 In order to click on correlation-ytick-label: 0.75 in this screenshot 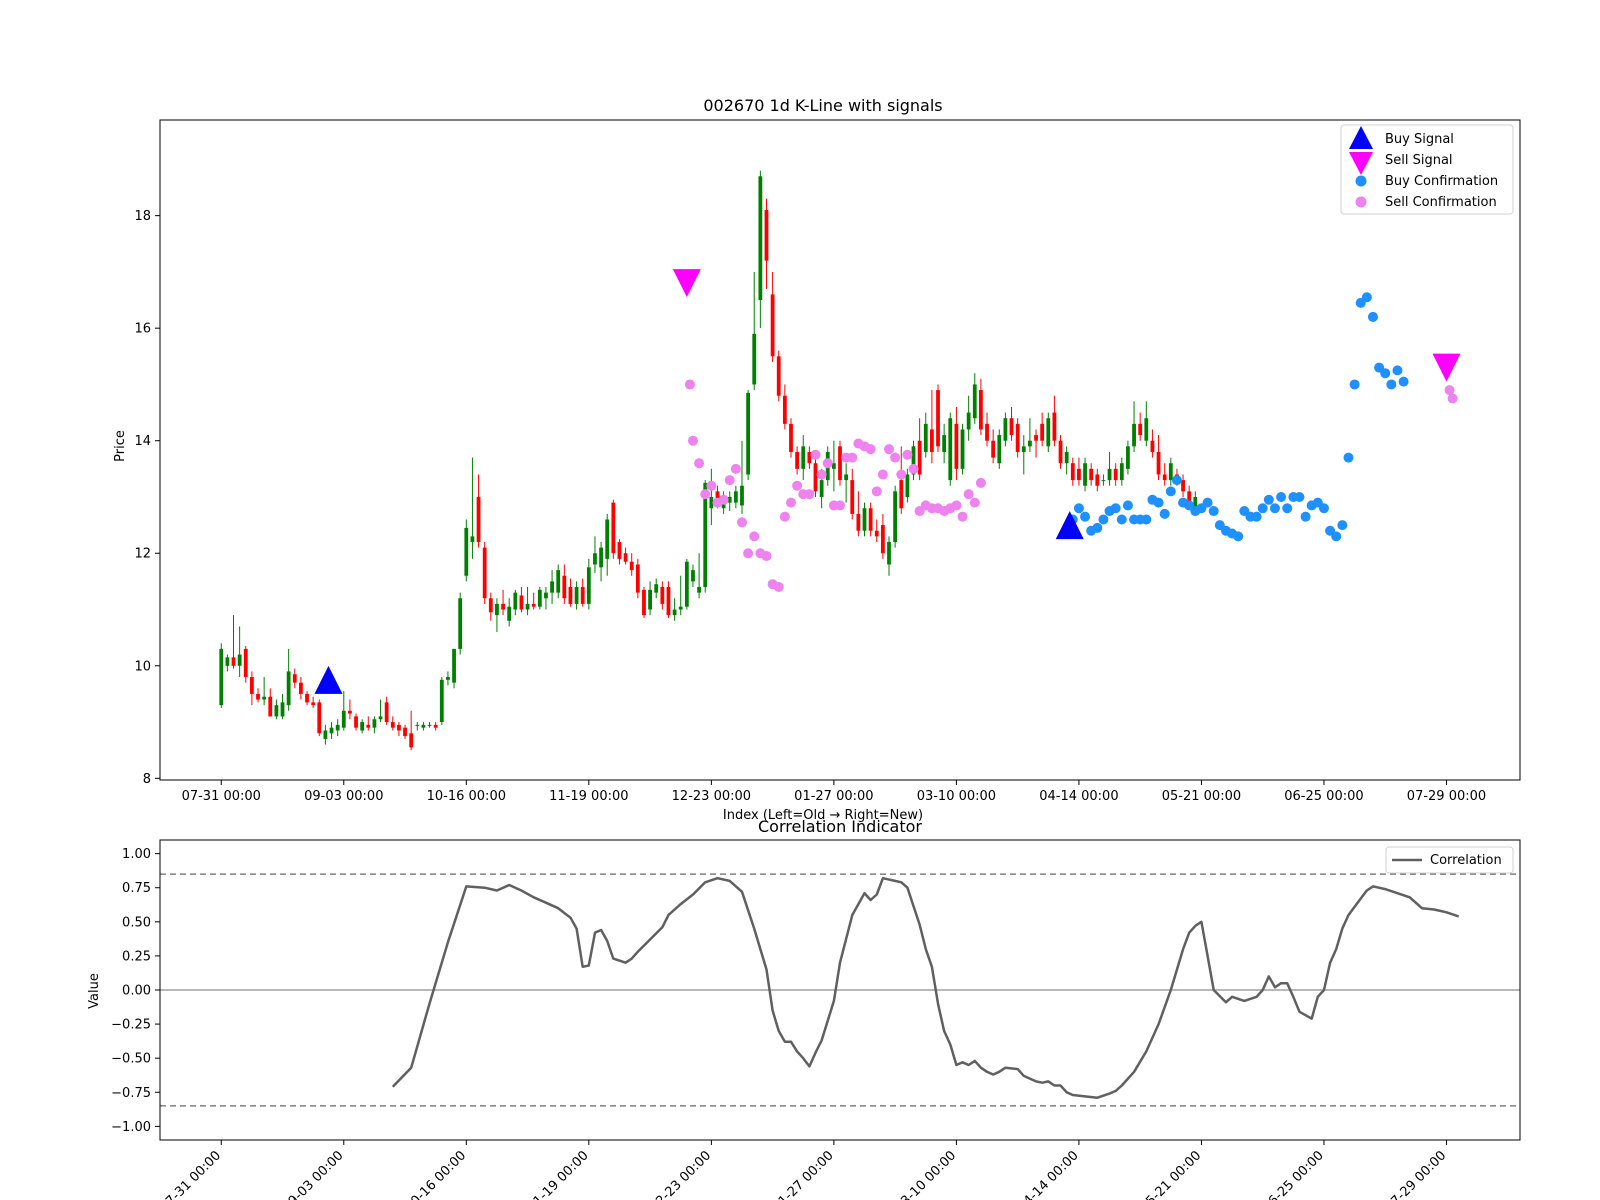, I will do `click(136, 888)`.